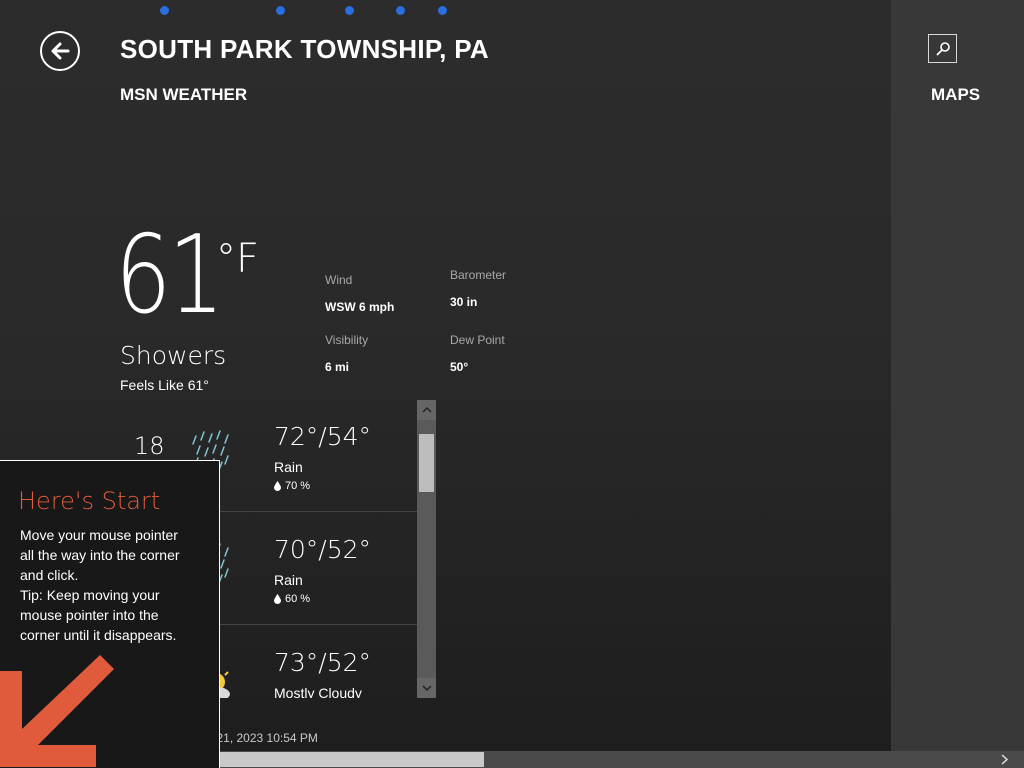  Describe the element at coordinates (426, 463) in the screenshot. I see `scroll-thumb` at that location.